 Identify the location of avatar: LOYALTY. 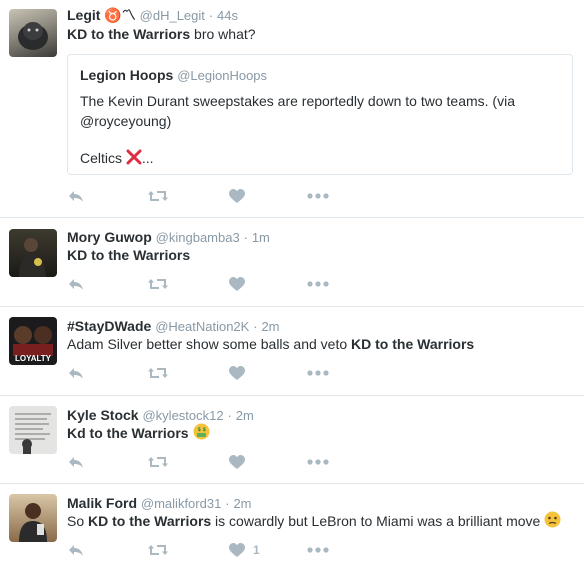
(33, 341).